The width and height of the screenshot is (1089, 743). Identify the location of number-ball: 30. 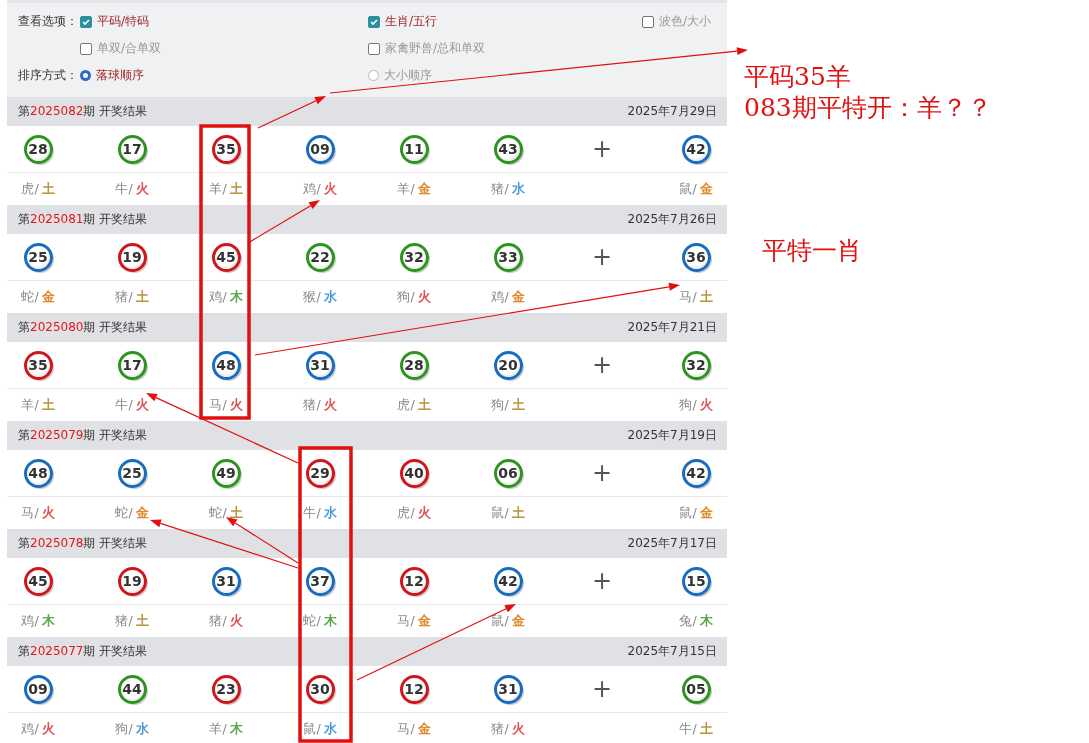
(320, 689).